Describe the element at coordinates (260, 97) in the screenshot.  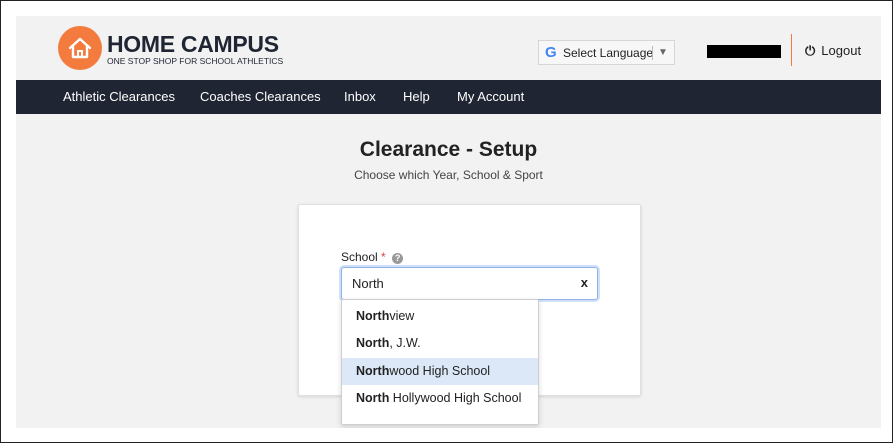
I see `nav-coaches-clearances: Coaches Clearances` at that location.